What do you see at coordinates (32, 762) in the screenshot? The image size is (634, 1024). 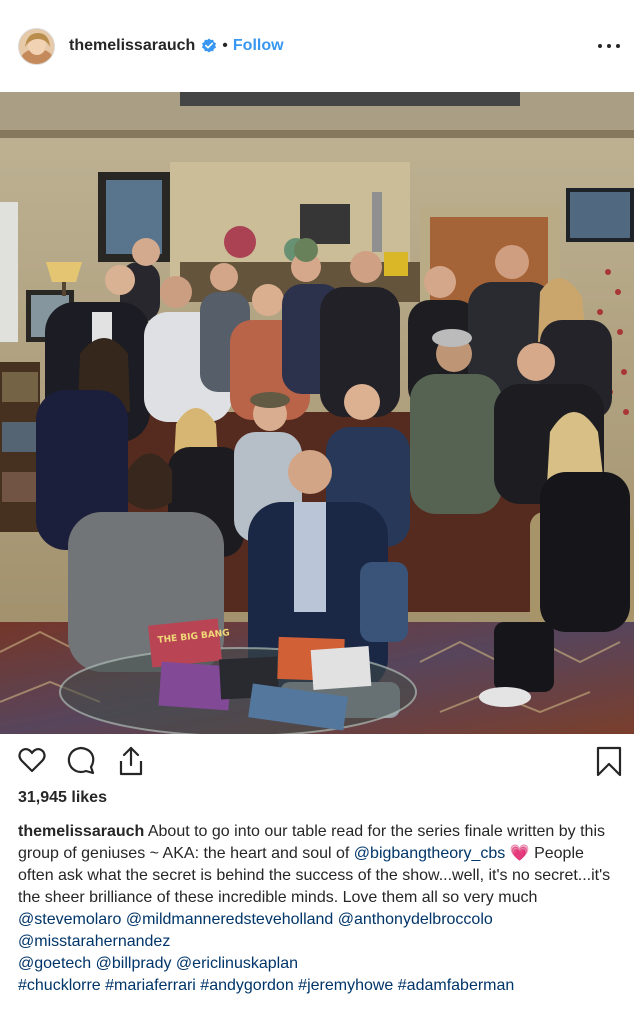 I see `heart-icon` at bounding box center [32, 762].